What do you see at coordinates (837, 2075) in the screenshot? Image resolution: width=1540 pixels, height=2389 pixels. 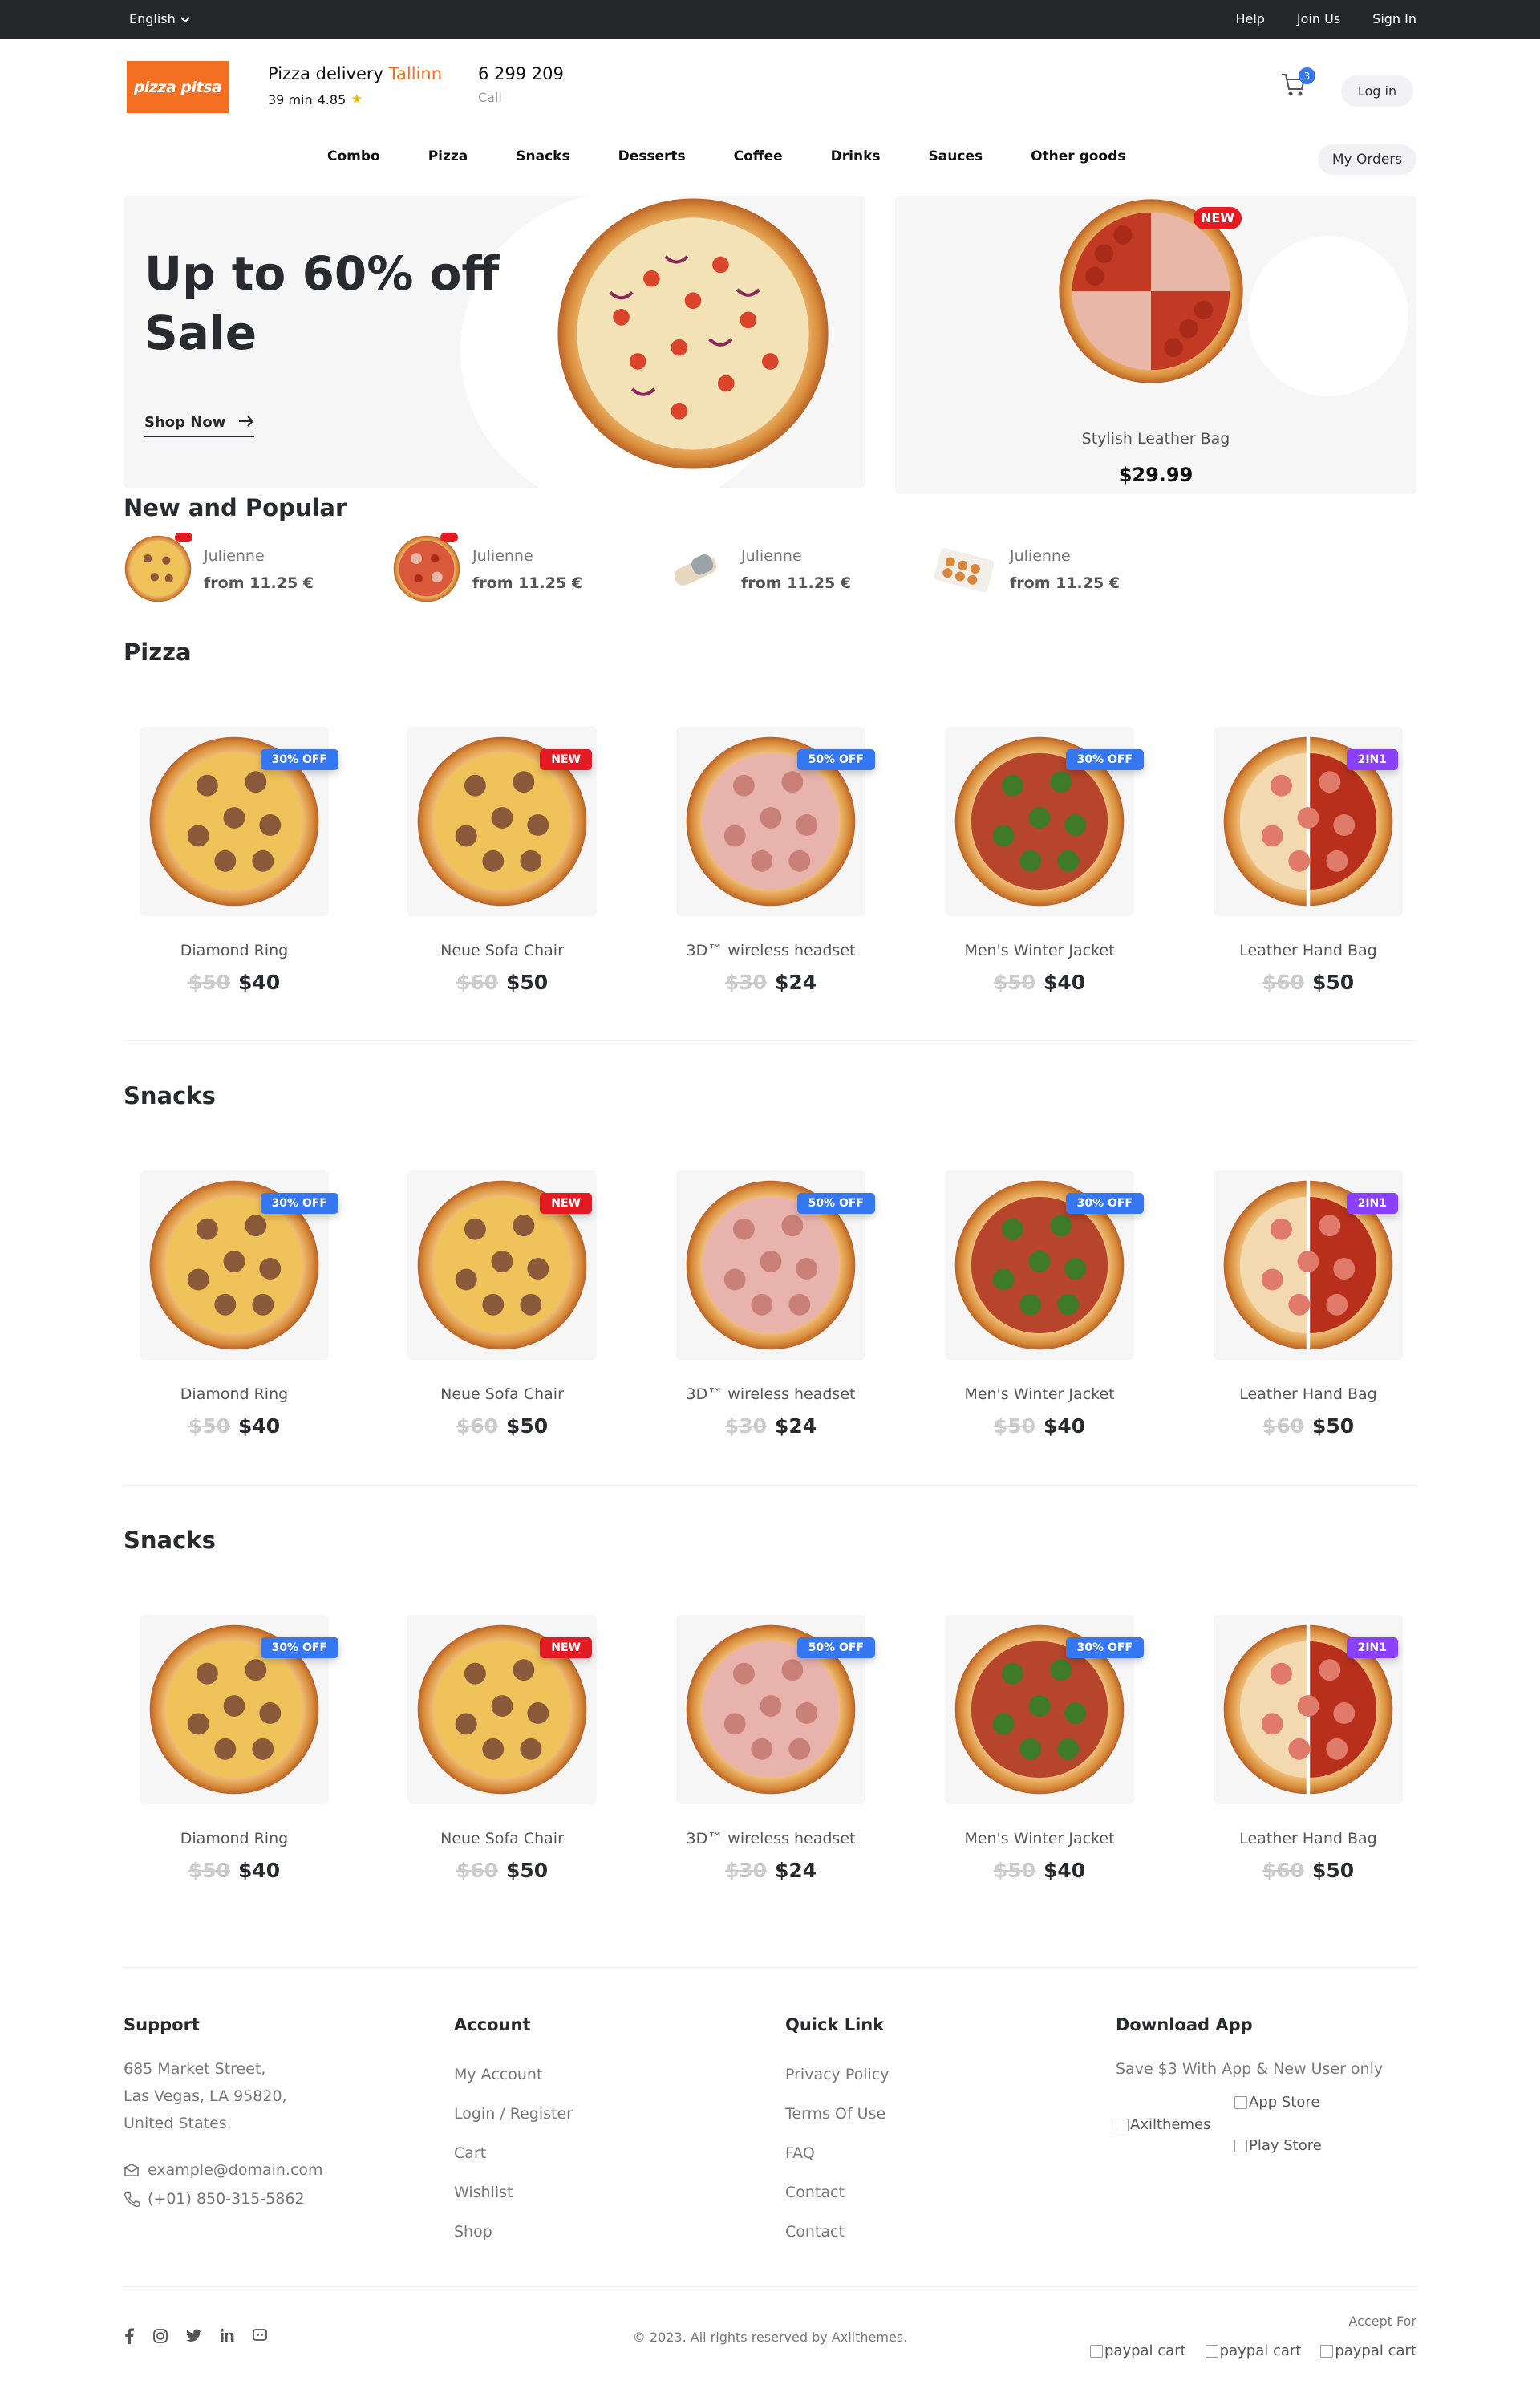 I see `footer-link-privacy: Privacy Policy` at bounding box center [837, 2075].